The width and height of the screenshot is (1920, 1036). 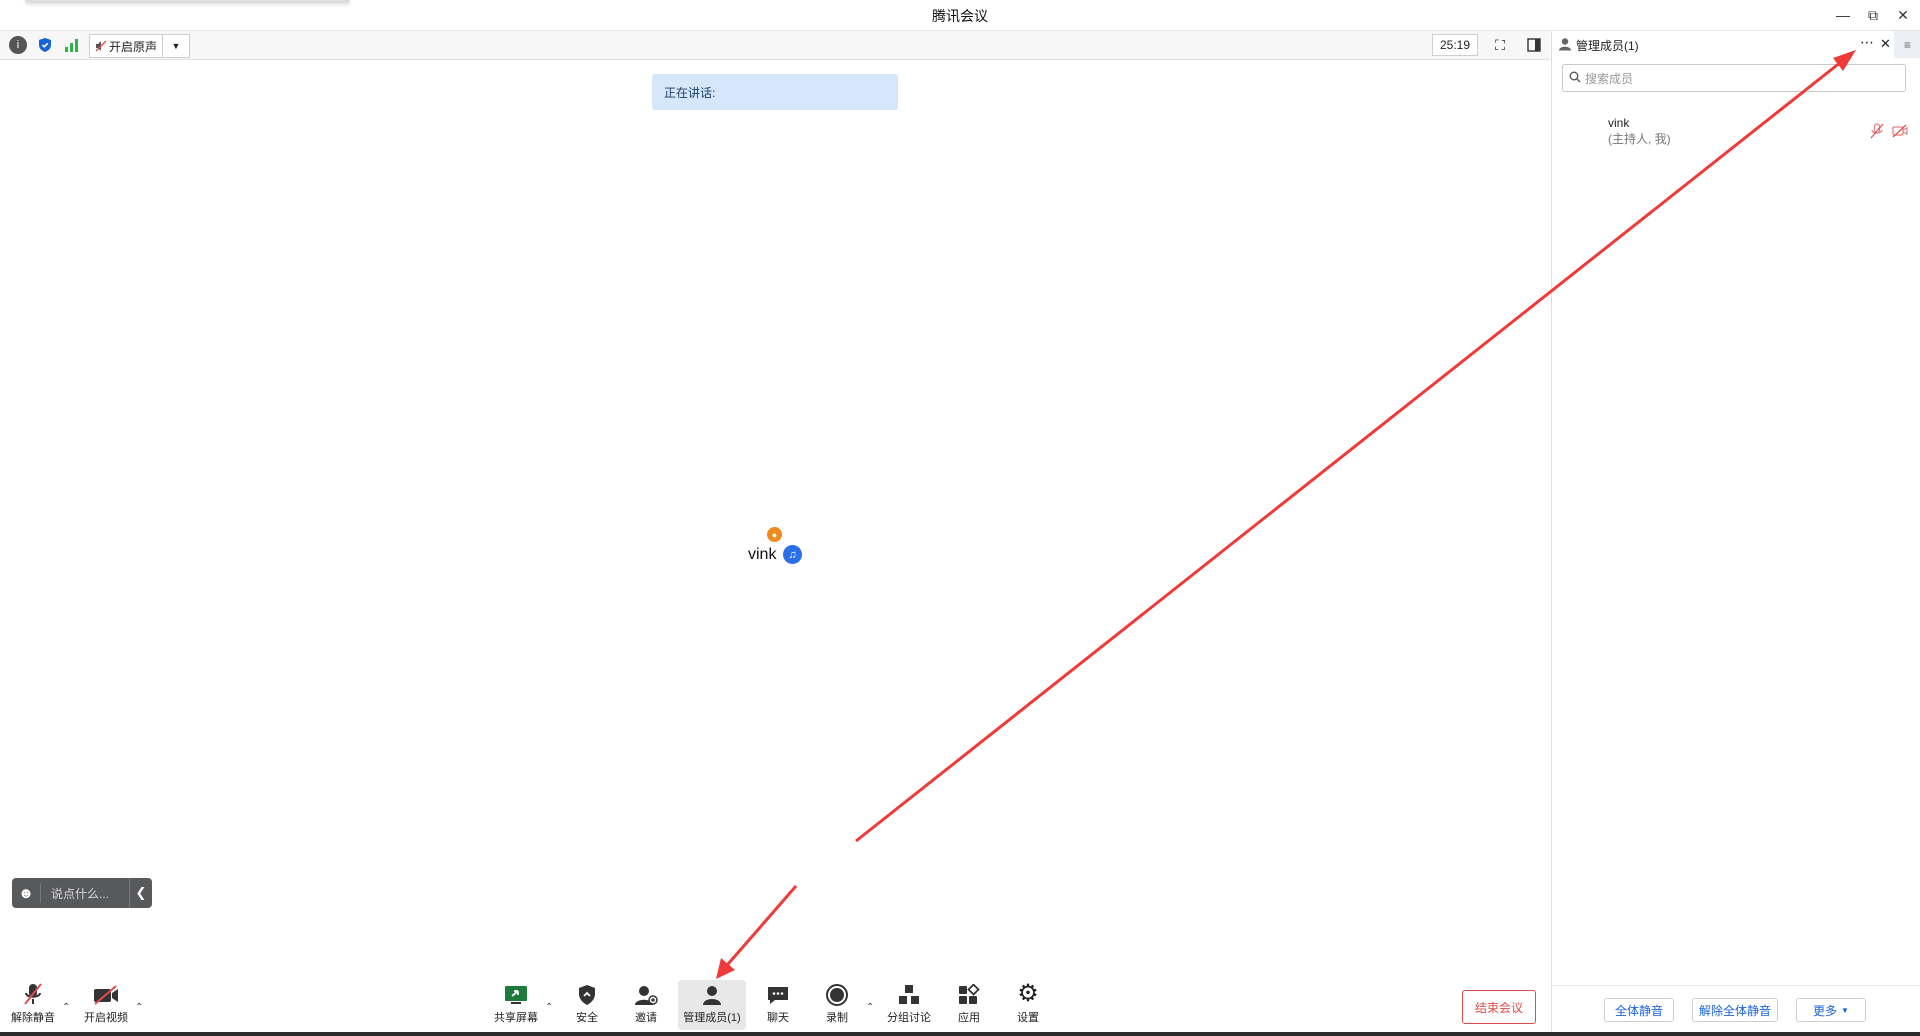 I want to click on record-icon, so click(x=837, y=993).